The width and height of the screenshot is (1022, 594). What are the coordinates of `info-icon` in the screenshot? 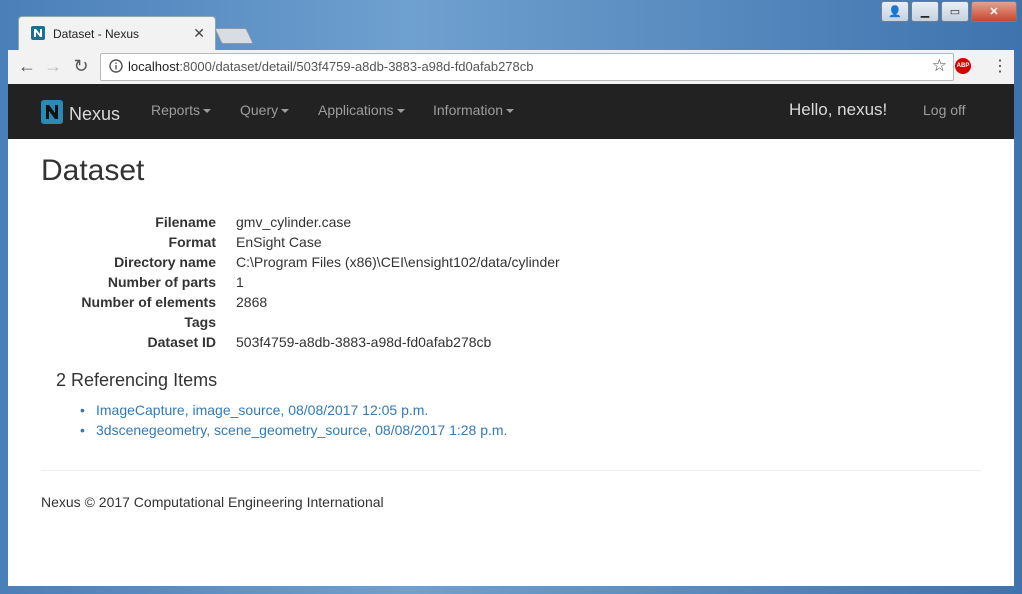 It's located at (116, 68).